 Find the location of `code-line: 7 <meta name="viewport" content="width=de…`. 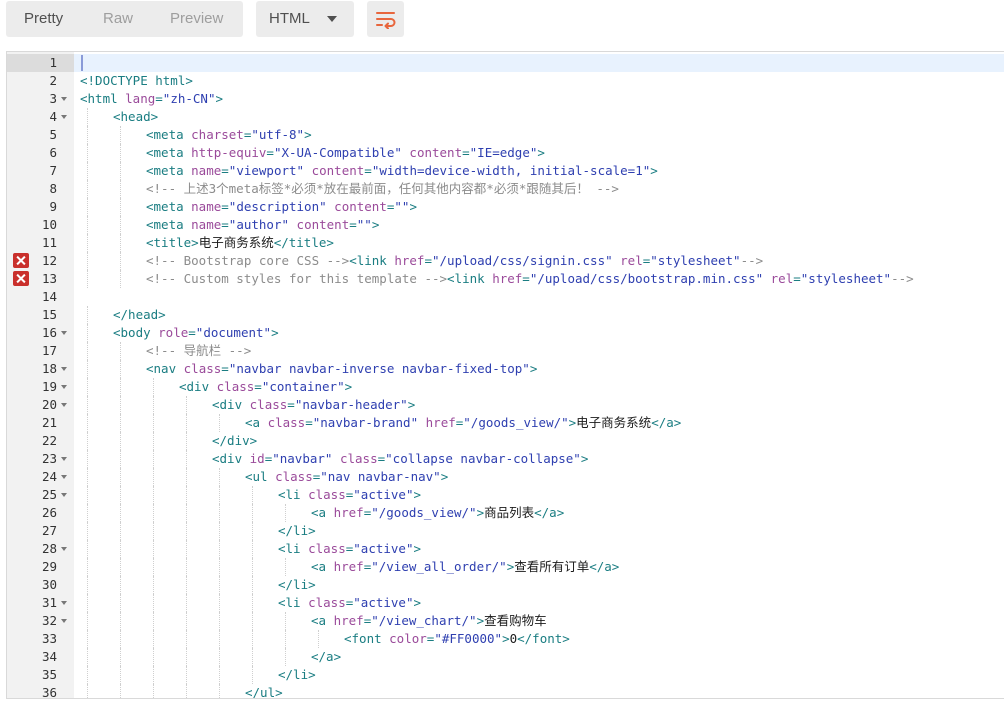

code-line: 7 <meta name="viewport" content="width=de… is located at coordinates (505, 171).